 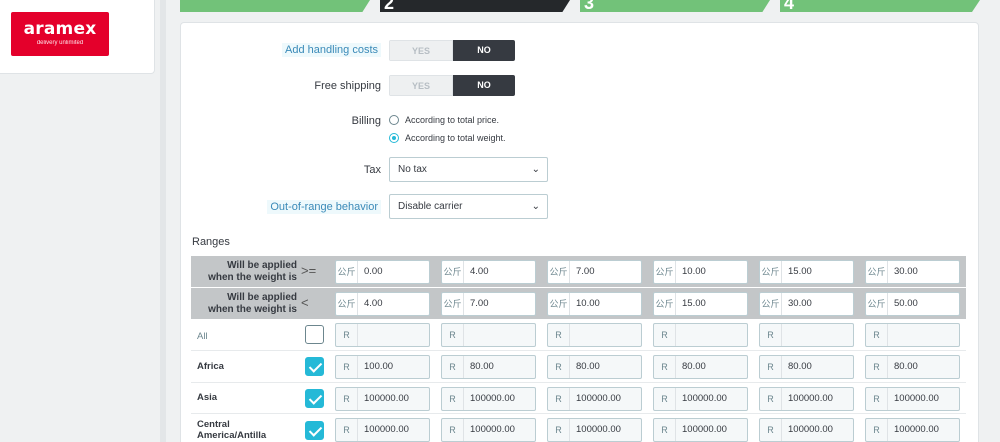 I want to click on billing-option-price: According to total price., so click(x=444, y=120).